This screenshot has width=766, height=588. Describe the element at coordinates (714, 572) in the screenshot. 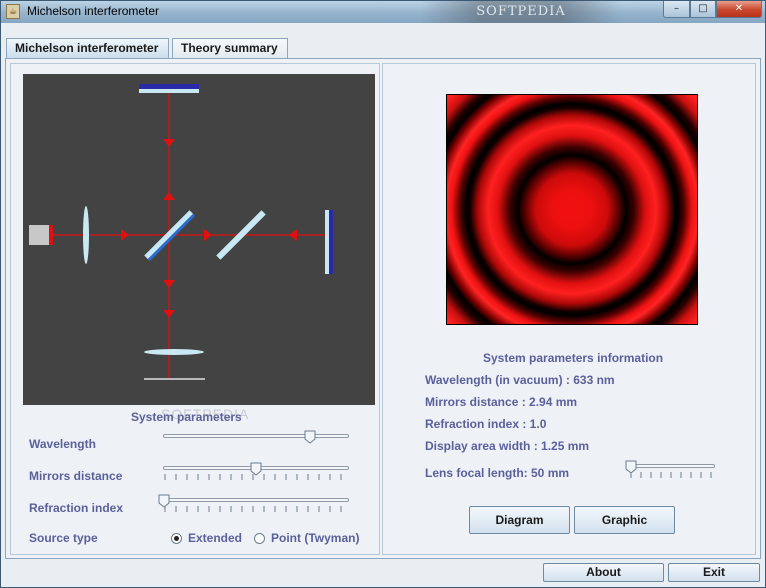

I see `exit-button: Exit` at that location.